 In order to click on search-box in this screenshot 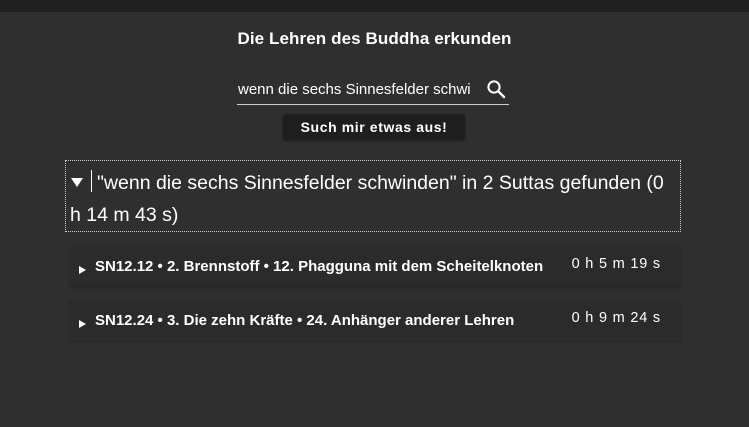, I will do `click(373, 89)`.